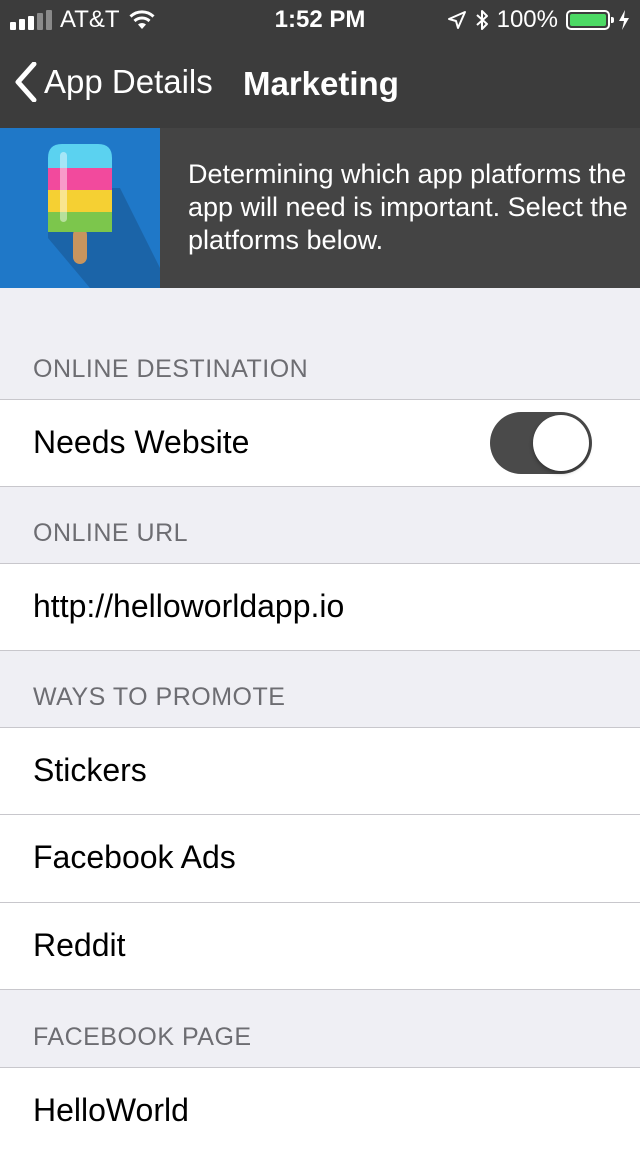 The image size is (640, 1155). Describe the element at coordinates (320, 946) in the screenshot. I see `list-item-reddit: Reddit` at that location.